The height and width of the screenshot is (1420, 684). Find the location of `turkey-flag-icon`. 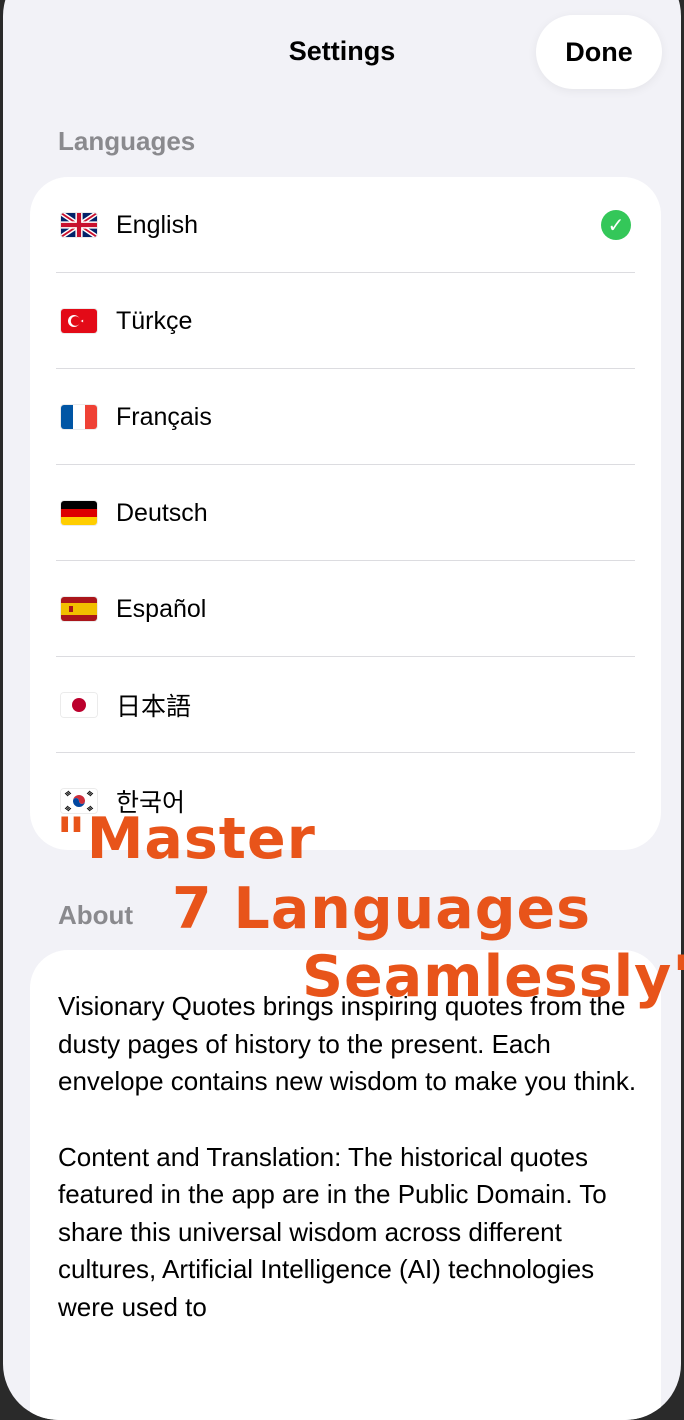

turkey-flag-icon is located at coordinates (79, 321).